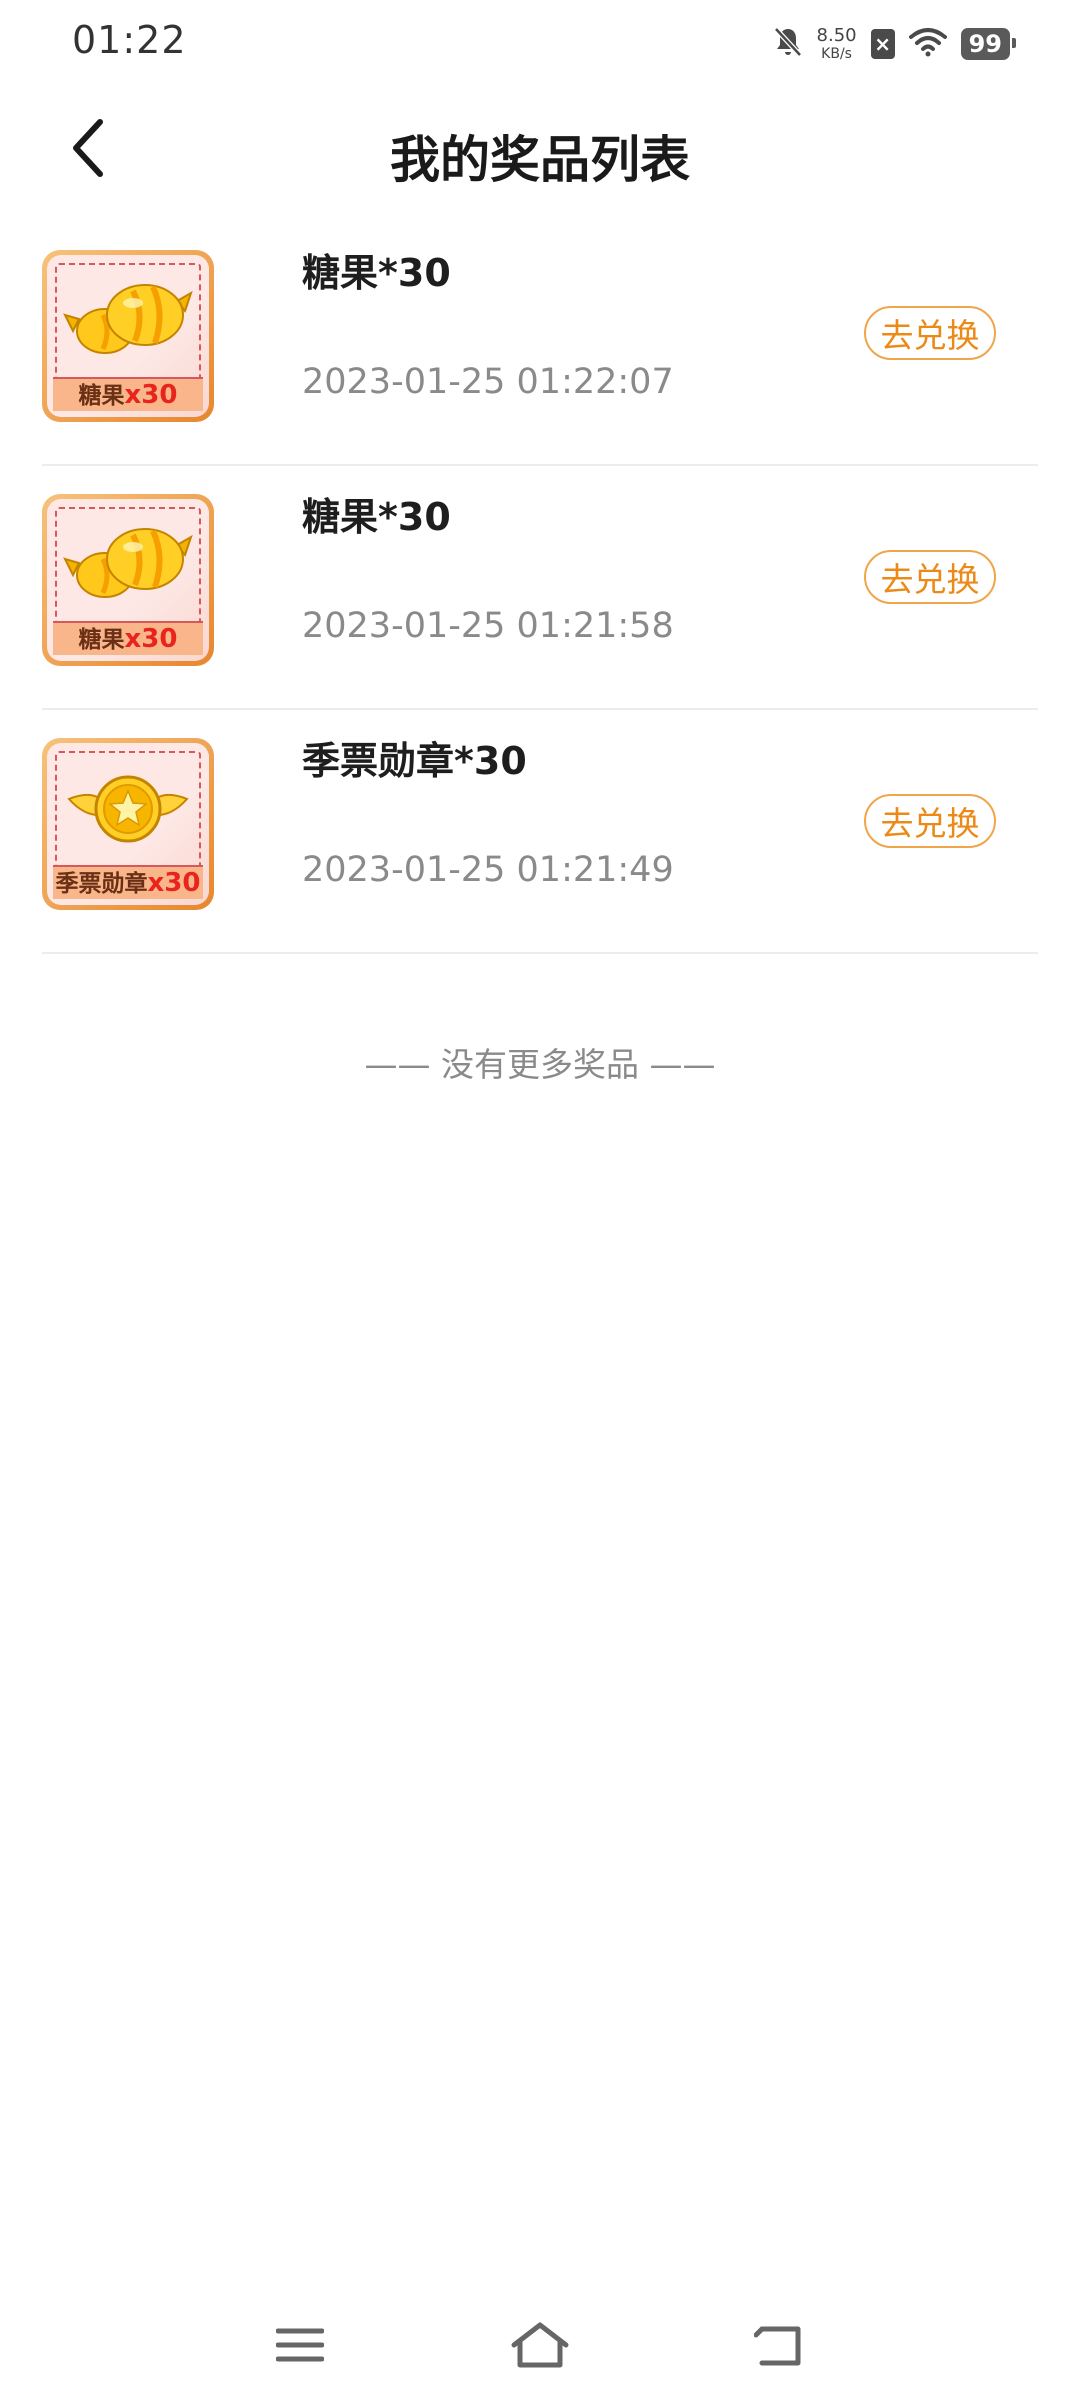 The width and height of the screenshot is (1080, 2408). What do you see at coordinates (414, 761) in the screenshot?
I see `prize-name: 季票勋章*30` at bounding box center [414, 761].